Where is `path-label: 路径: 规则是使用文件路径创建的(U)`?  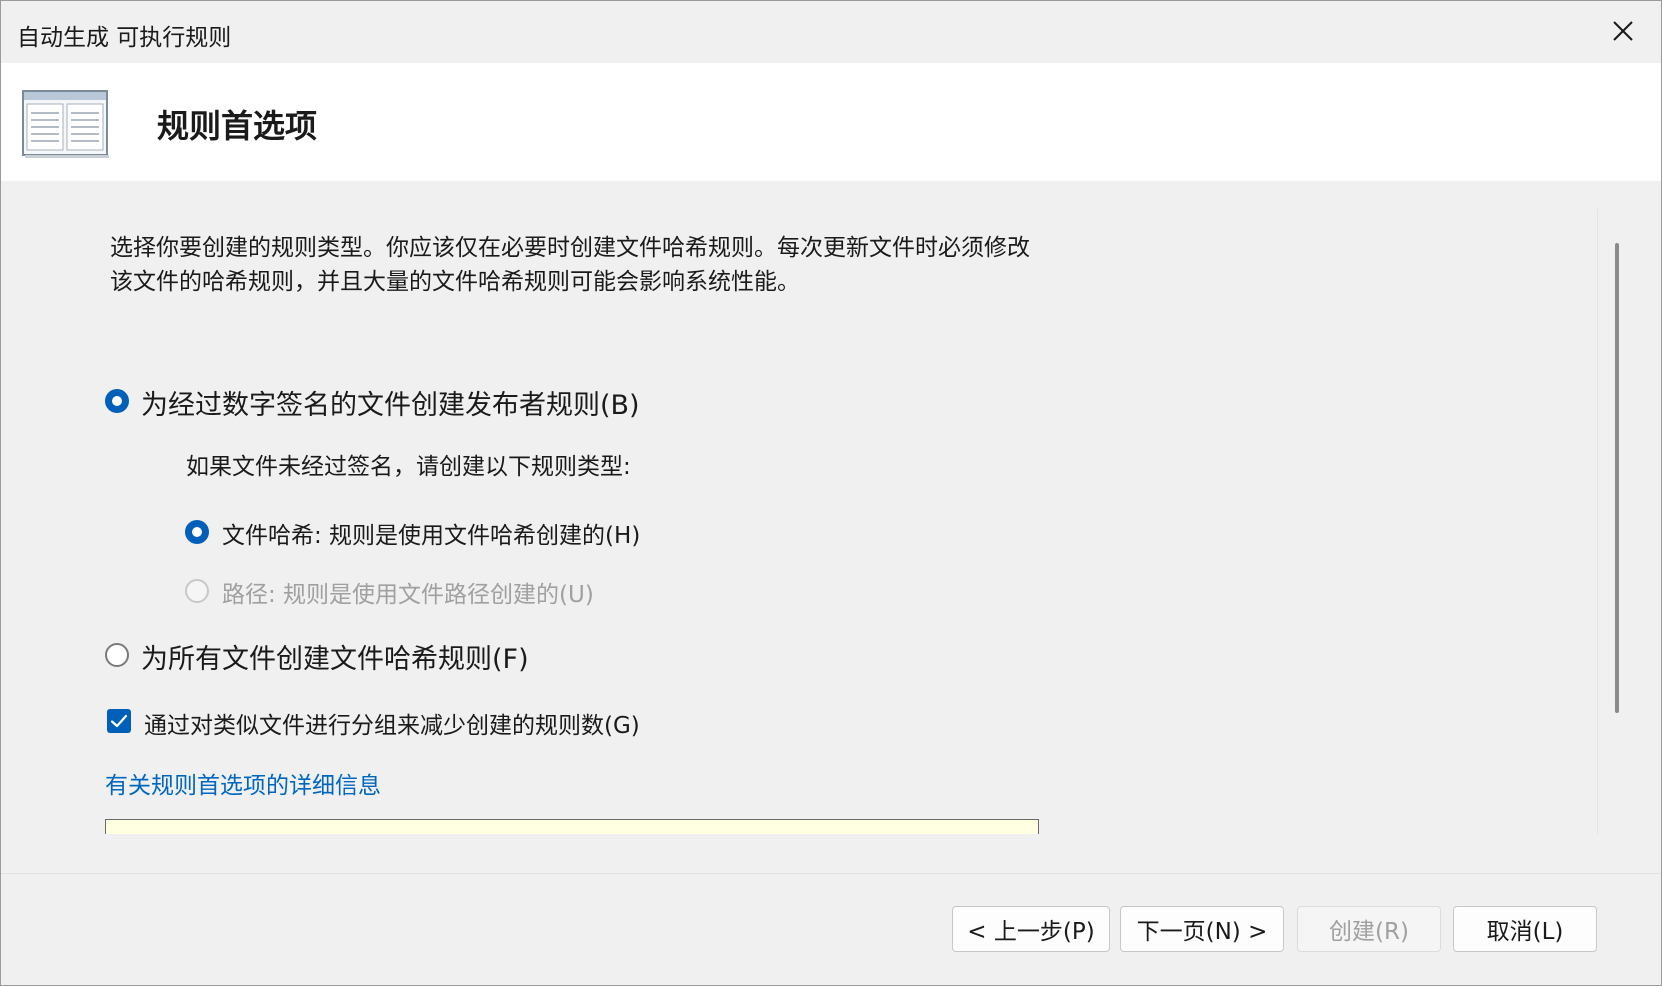
path-label: 路径: 规则是使用文件路径创建的(U) is located at coordinates (408, 595).